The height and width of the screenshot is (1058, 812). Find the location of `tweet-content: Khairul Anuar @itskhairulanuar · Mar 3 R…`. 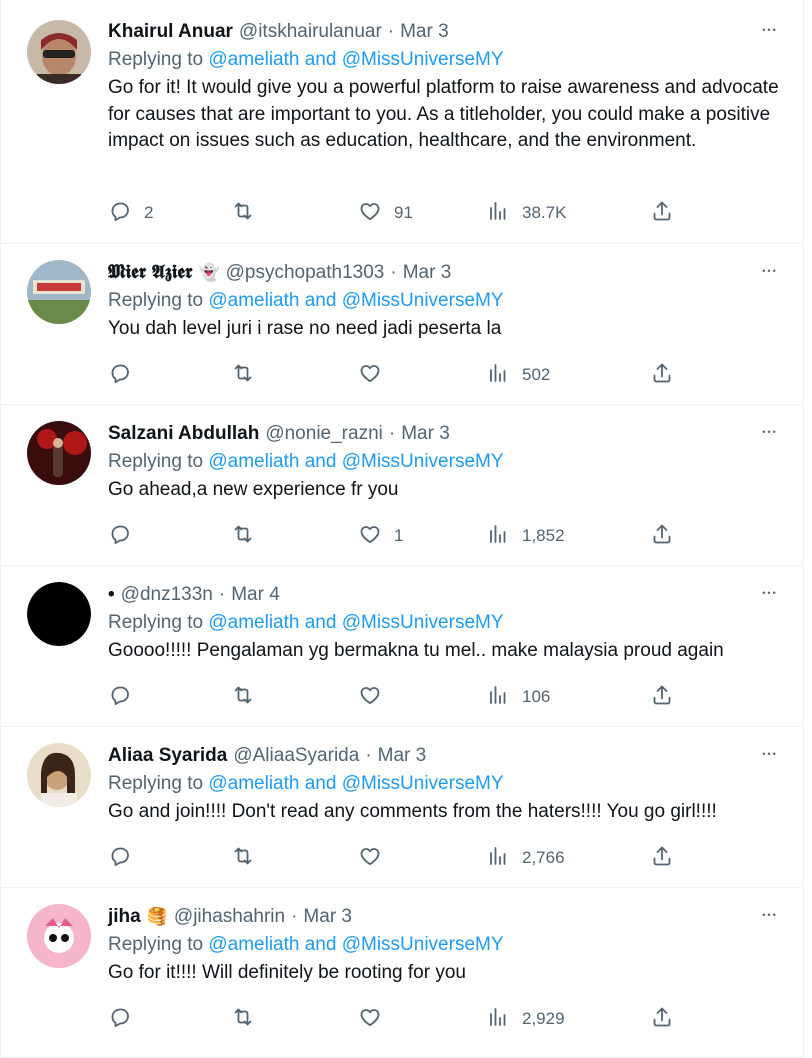

tweet-content: Khairul Anuar @itskhairulanuar · Mar 3 R… is located at coordinates (445, 87).